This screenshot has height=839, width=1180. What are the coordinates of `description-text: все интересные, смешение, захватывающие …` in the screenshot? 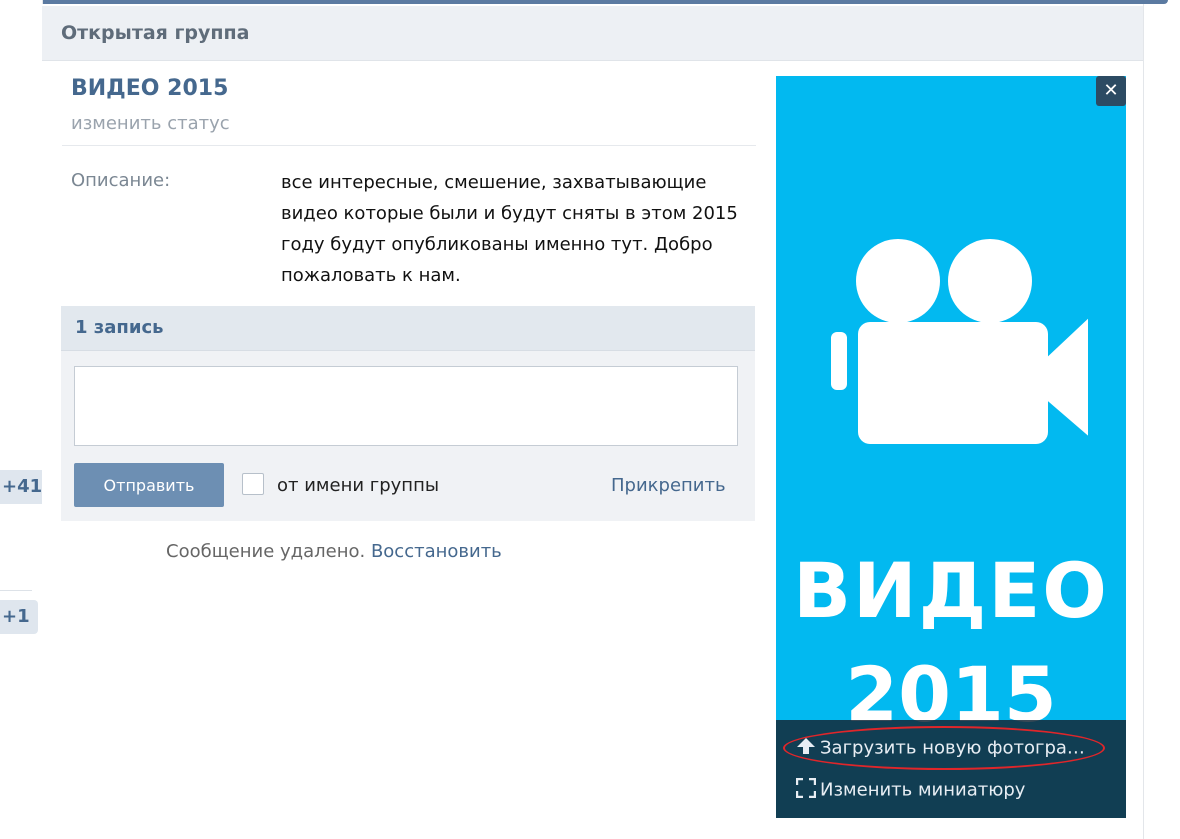 It's located at (509, 229).